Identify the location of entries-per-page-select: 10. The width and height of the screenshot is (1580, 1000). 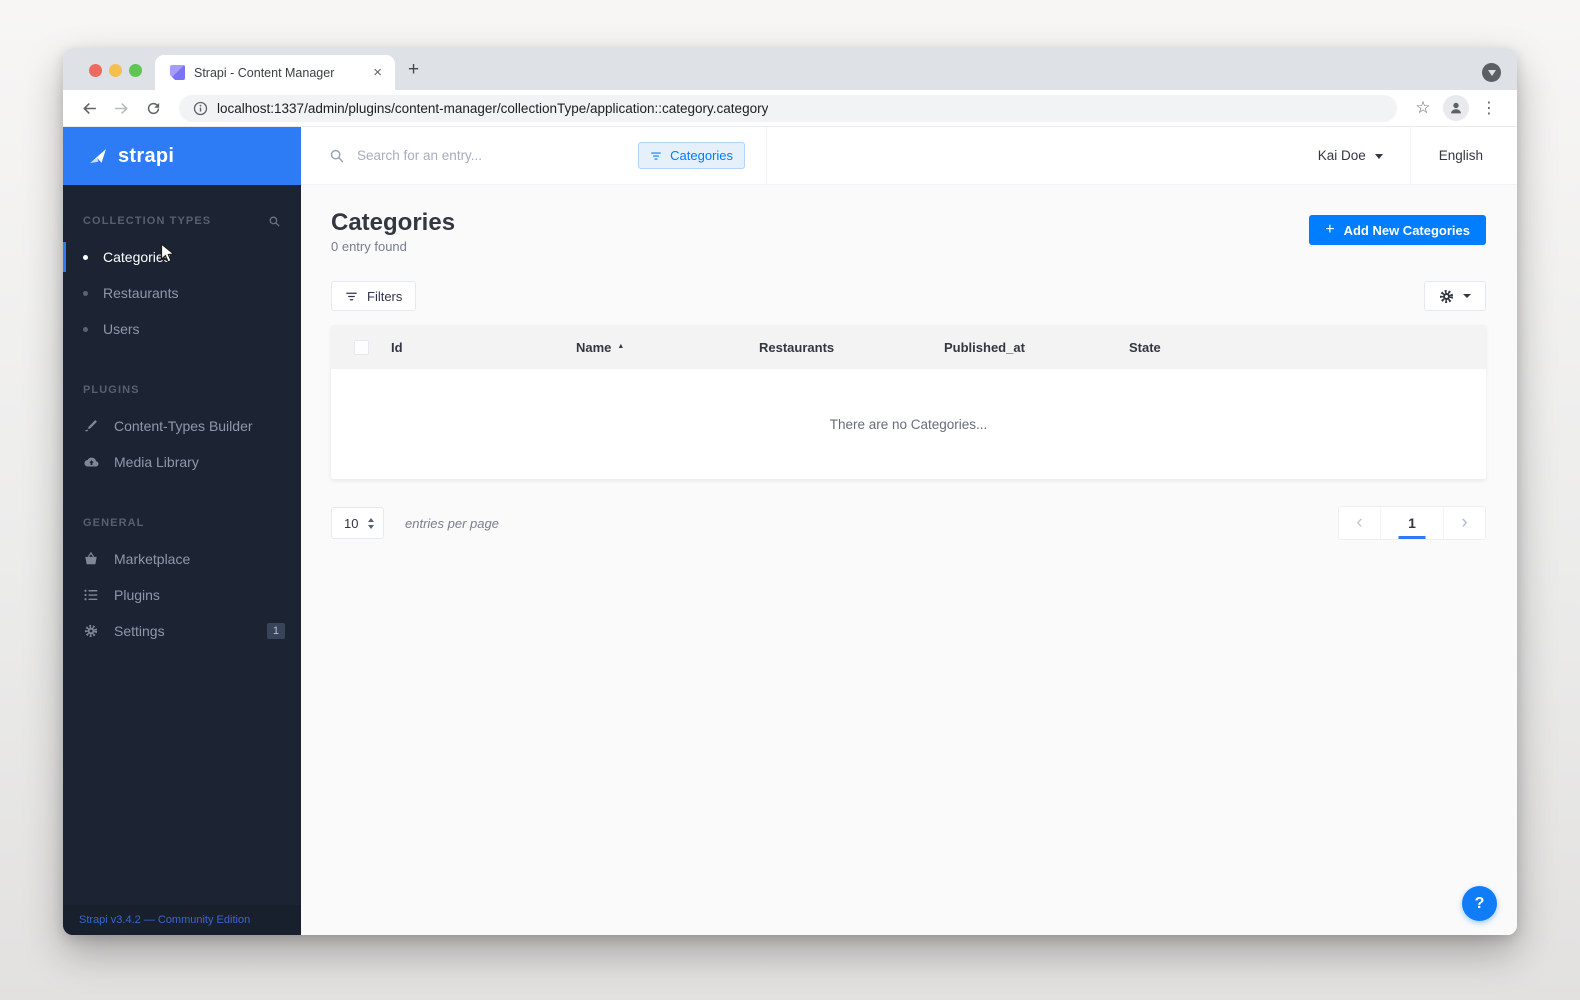
(357, 523).